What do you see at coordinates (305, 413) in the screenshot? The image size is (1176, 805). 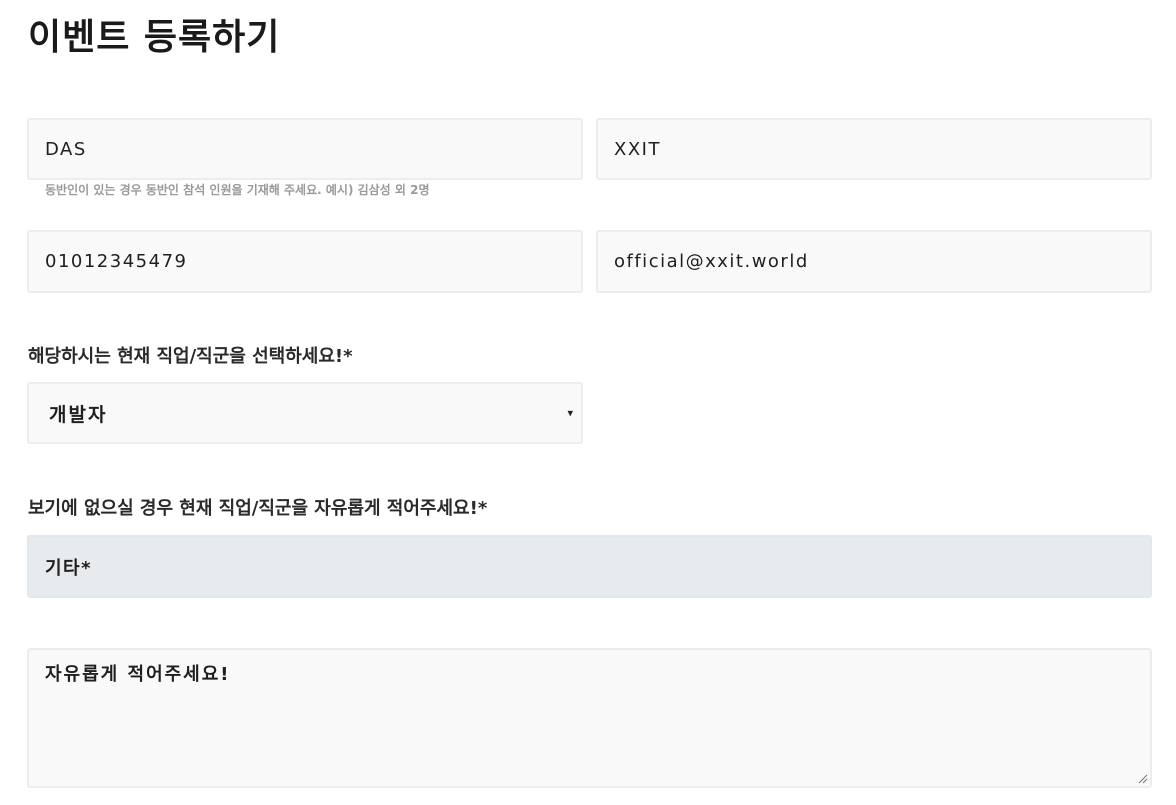 I see `job-select: 개발자 ▾` at bounding box center [305, 413].